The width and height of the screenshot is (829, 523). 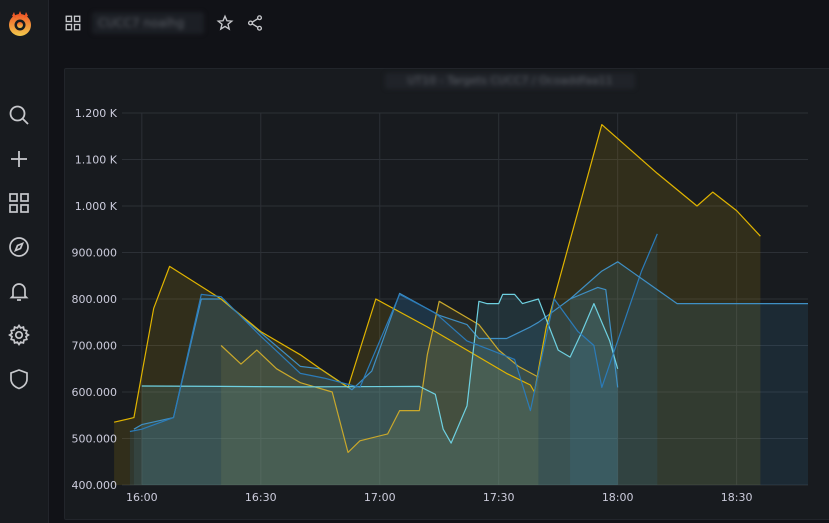 I want to click on y-tick-label: 500.000, so click(x=95, y=439).